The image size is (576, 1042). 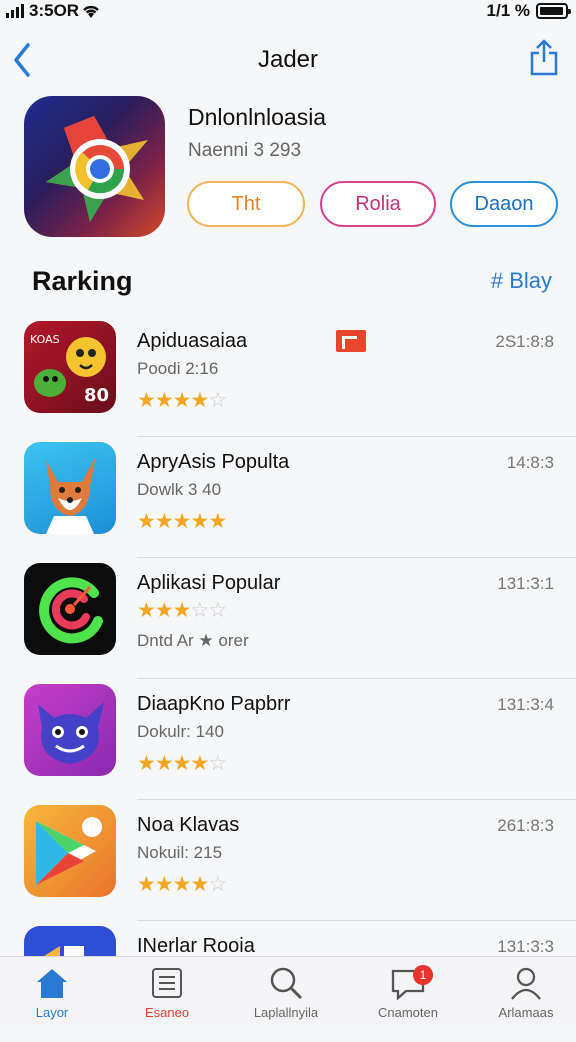 What do you see at coordinates (52, 983) in the screenshot?
I see `home-icon` at bounding box center [52, 983].